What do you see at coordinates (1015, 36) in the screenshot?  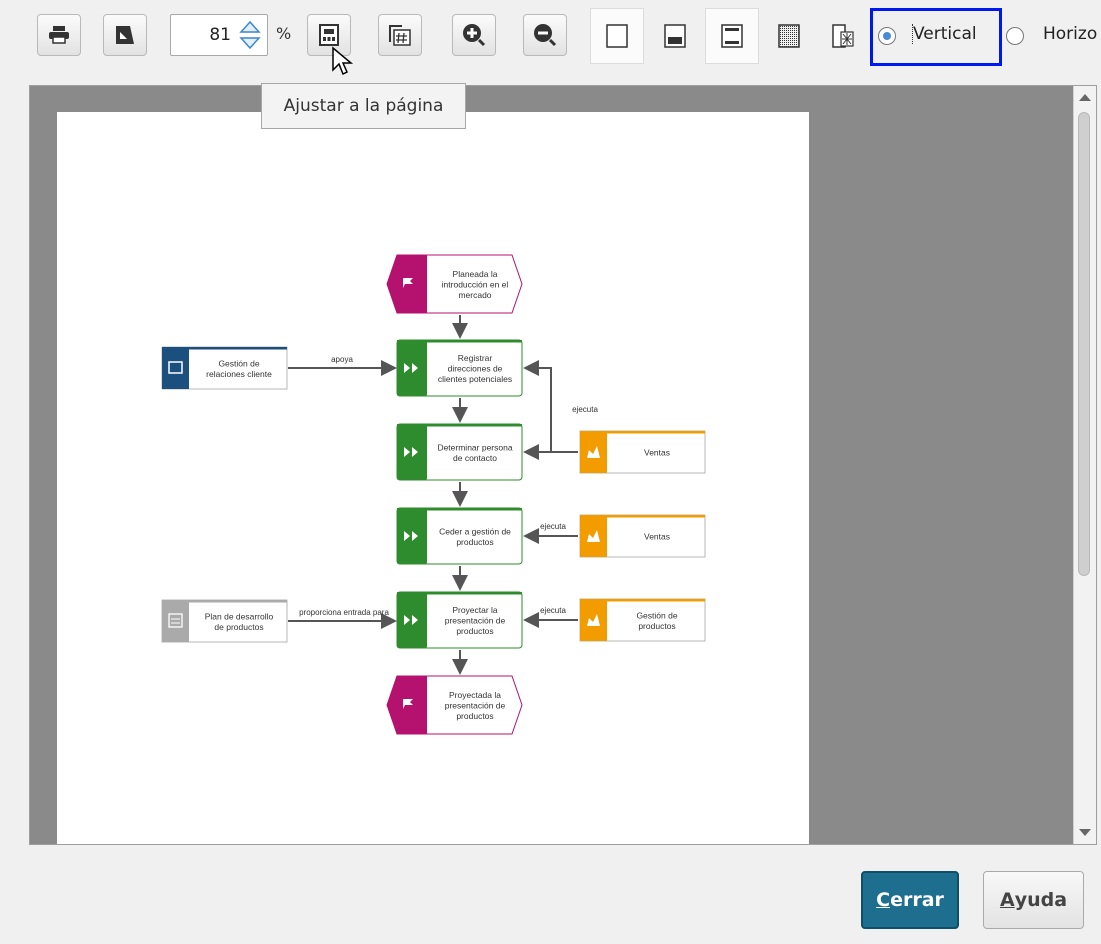 I see `orientation-horizontal-radio` at bounding box center [1015, 36].